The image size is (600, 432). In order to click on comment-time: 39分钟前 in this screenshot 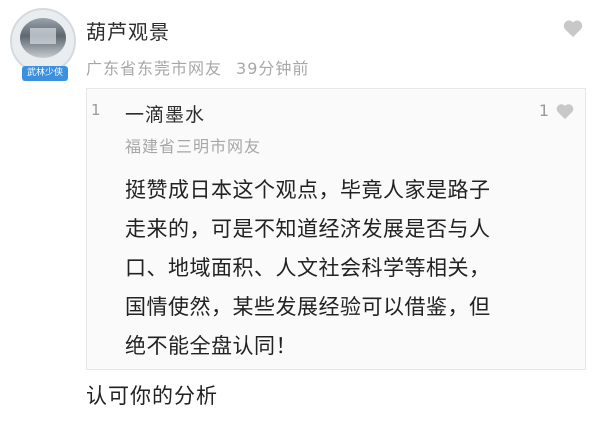, I will do `click(273, 68)`.